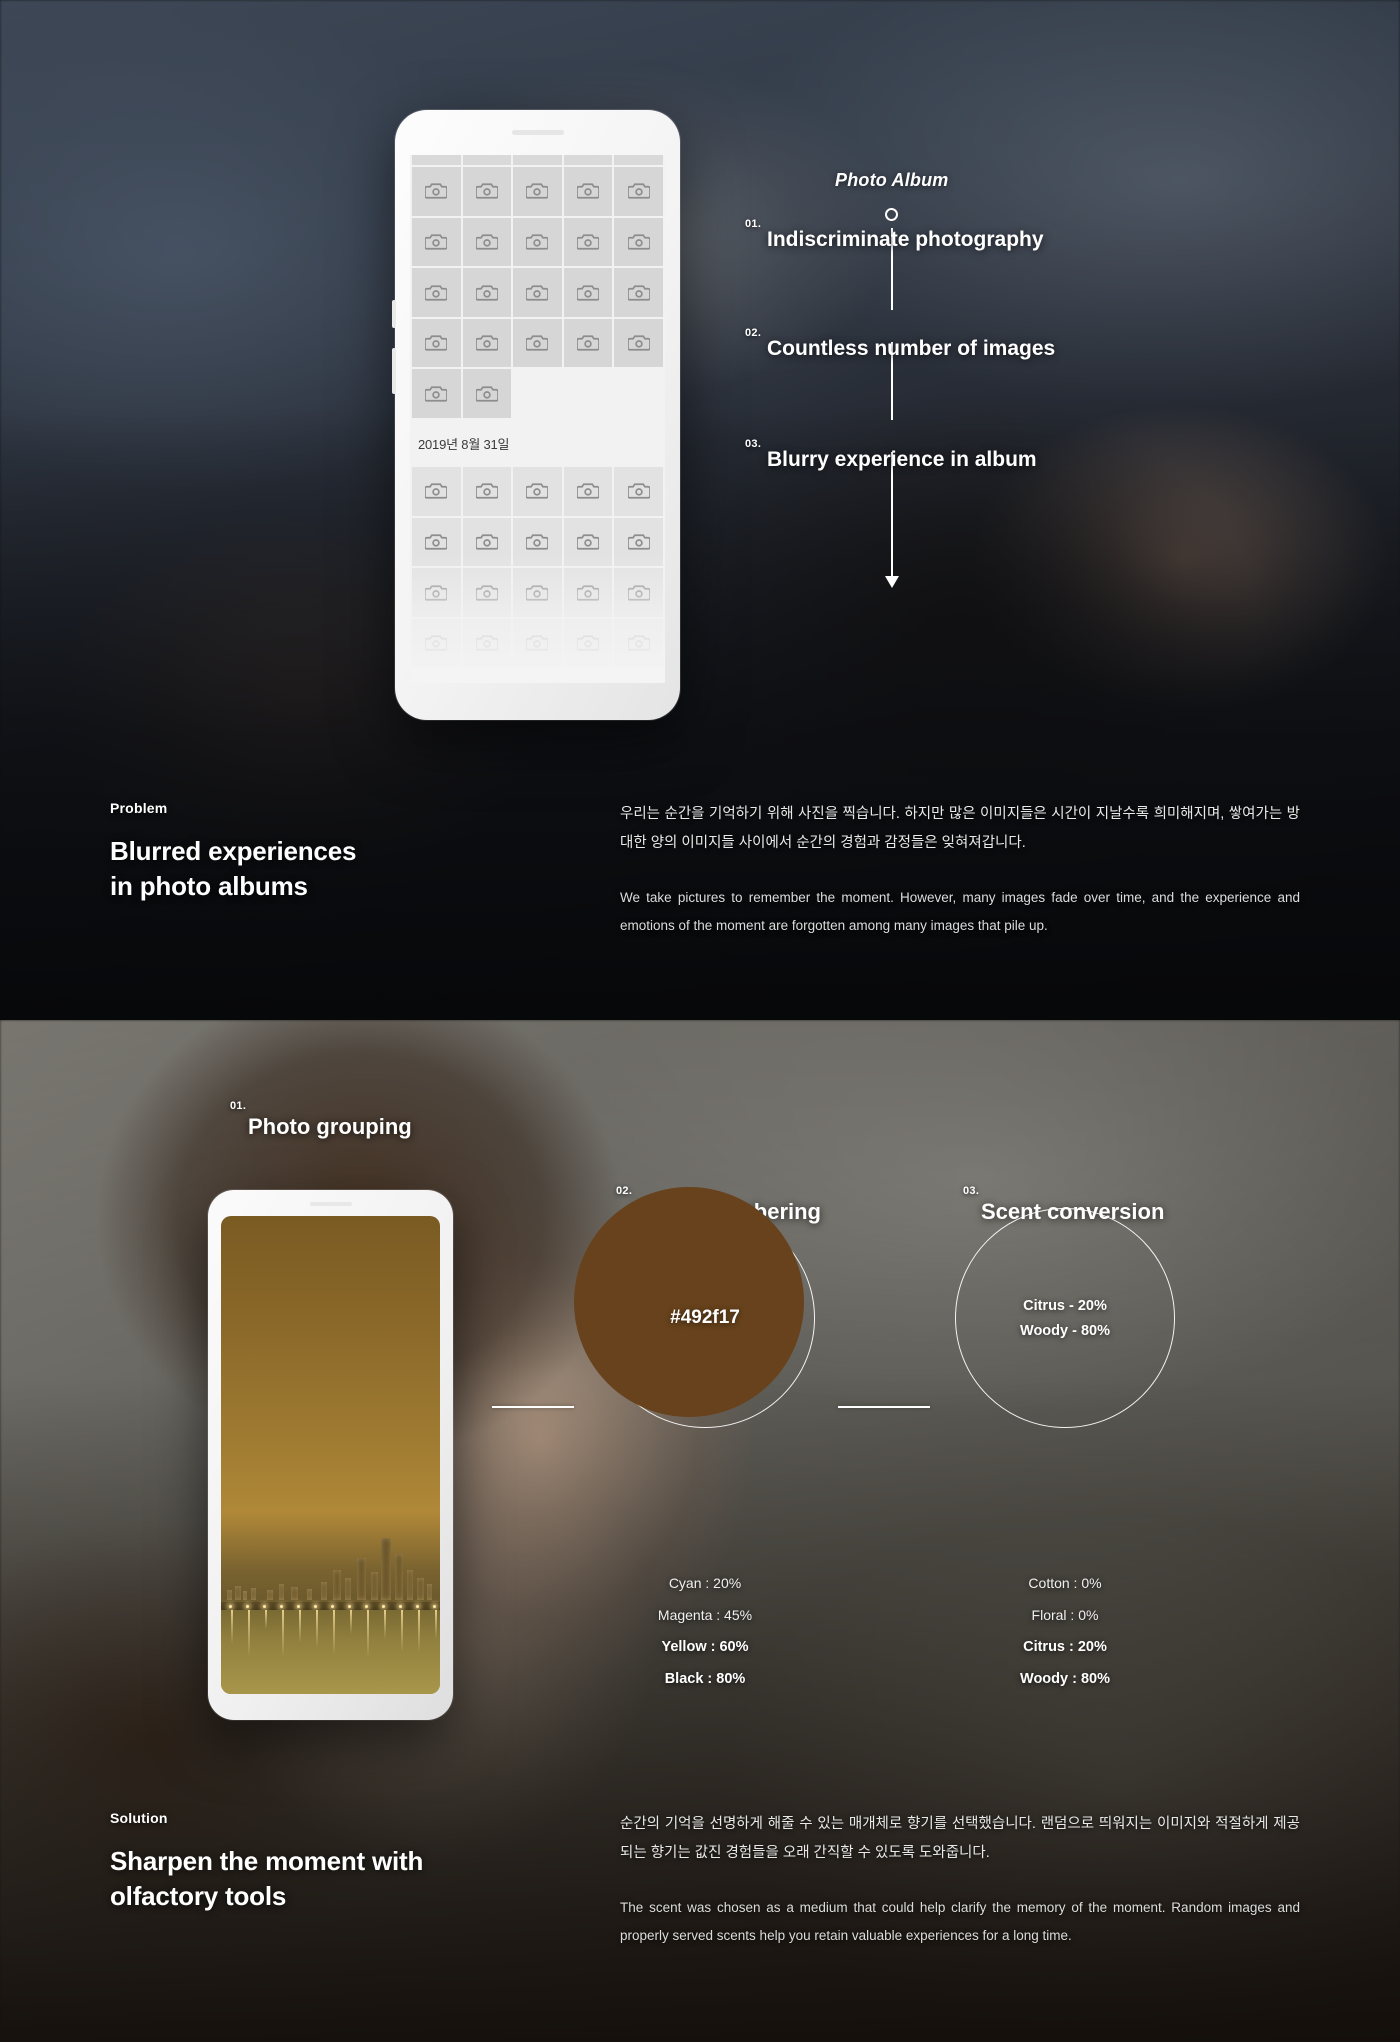 The height and width of the screenshot is (2042, 1400). What do you see at coordinates (394, 314) in the screenshot?
I see `phone-volume-up-button` at bounding box center [394, 314].